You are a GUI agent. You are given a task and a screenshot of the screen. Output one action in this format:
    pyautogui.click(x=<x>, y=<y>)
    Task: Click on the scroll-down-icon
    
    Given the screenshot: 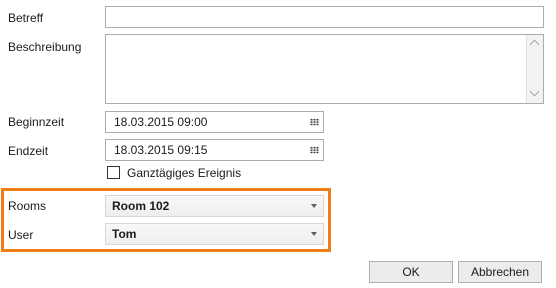 What is the action you would take?
    pyautogui.click(x=534, y=91)
    